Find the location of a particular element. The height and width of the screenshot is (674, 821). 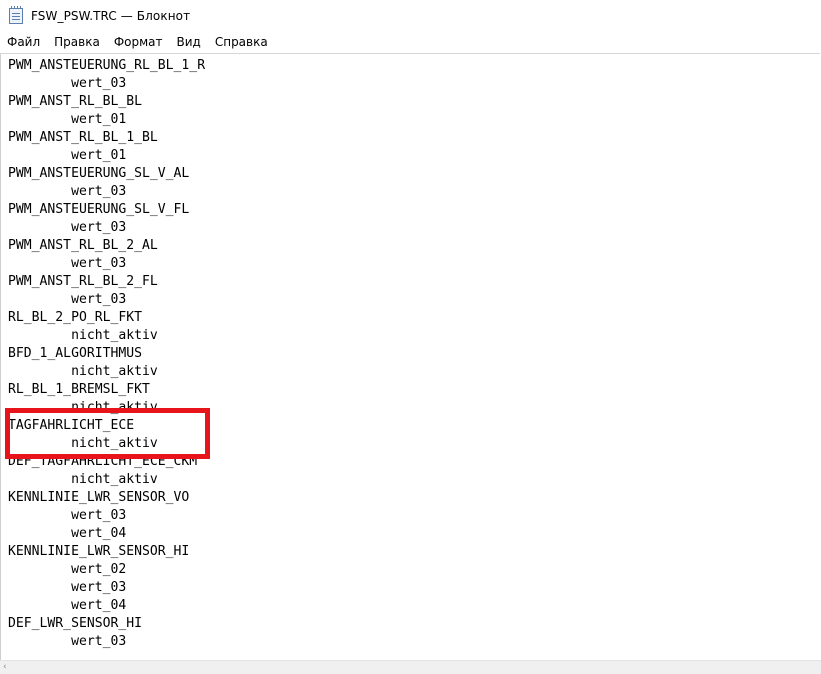

text-line: KENNLINIE_LWR_SENSOR_HI is located at coordinates (106, 552).